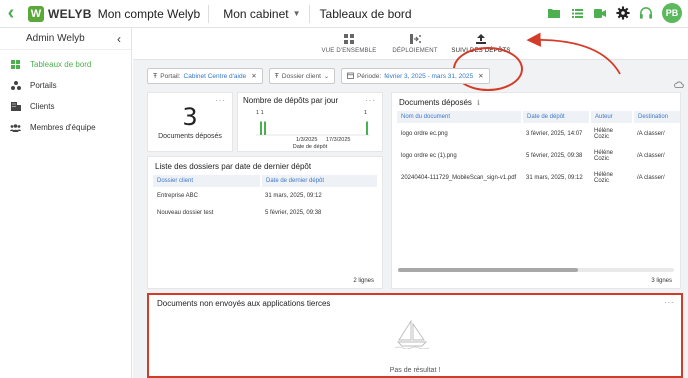 This screenshot has height=378, width=688. Describe the element at coordinates (612, 117) in the screenshot. I see `column-header: Auteur` at that location.